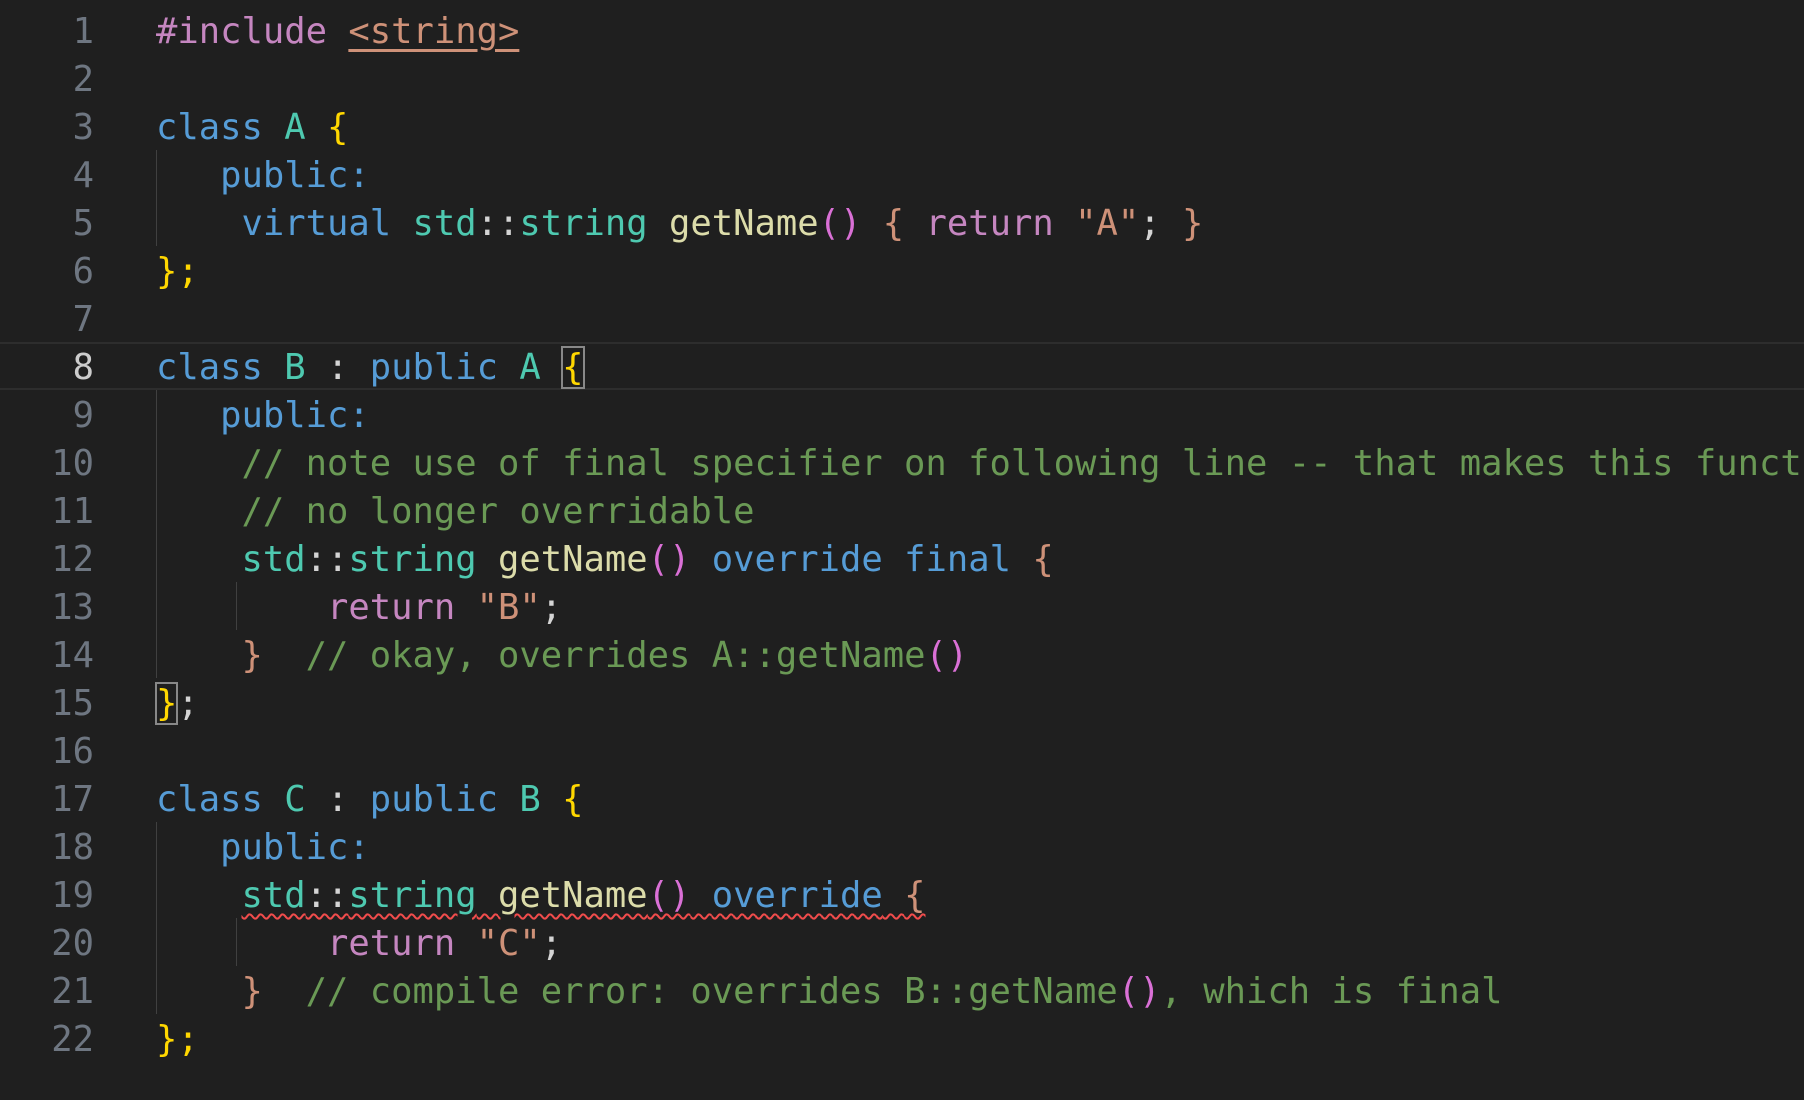  What do you see at coordinates (902, 366) in the screenshot?
I see `code-line: 8 class B : public A {` at bounding box center [902, 366].